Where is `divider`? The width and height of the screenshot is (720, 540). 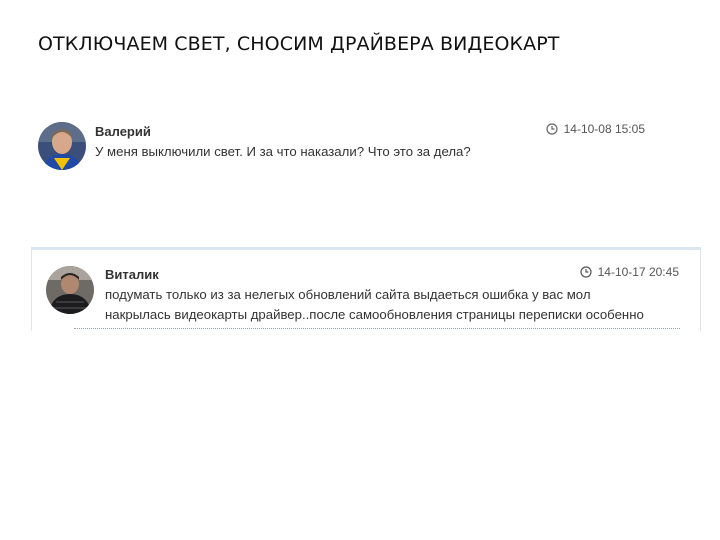
divider is located at coordinates (377, 328).